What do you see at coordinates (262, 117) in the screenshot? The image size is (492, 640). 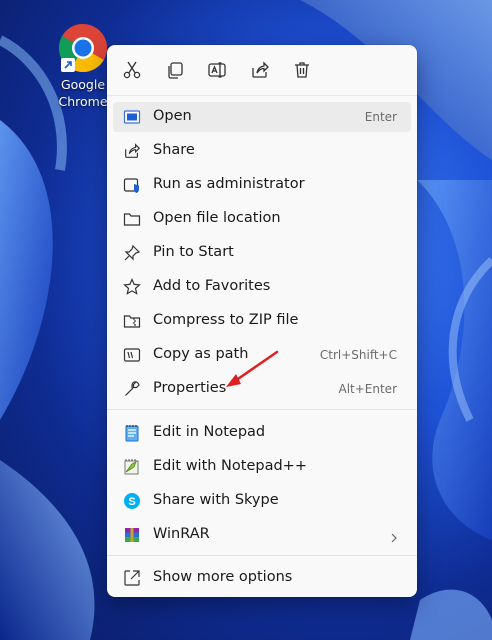 I see `menu-item-open: Open Enter` at bounding box center [262, 117].